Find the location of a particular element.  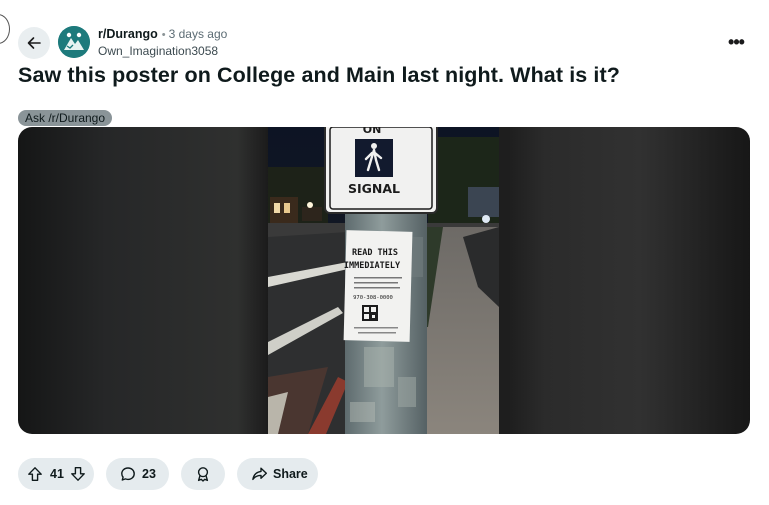

comment-icon is located at coordinates (128, 474).